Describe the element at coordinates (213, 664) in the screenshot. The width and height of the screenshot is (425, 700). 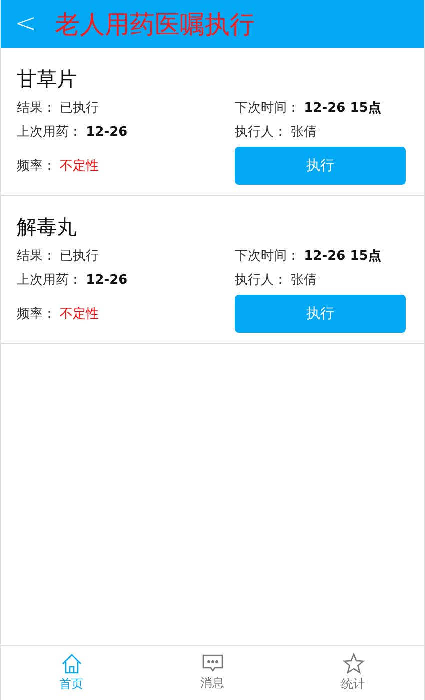
I see `chat-bubble-icon` at that location.